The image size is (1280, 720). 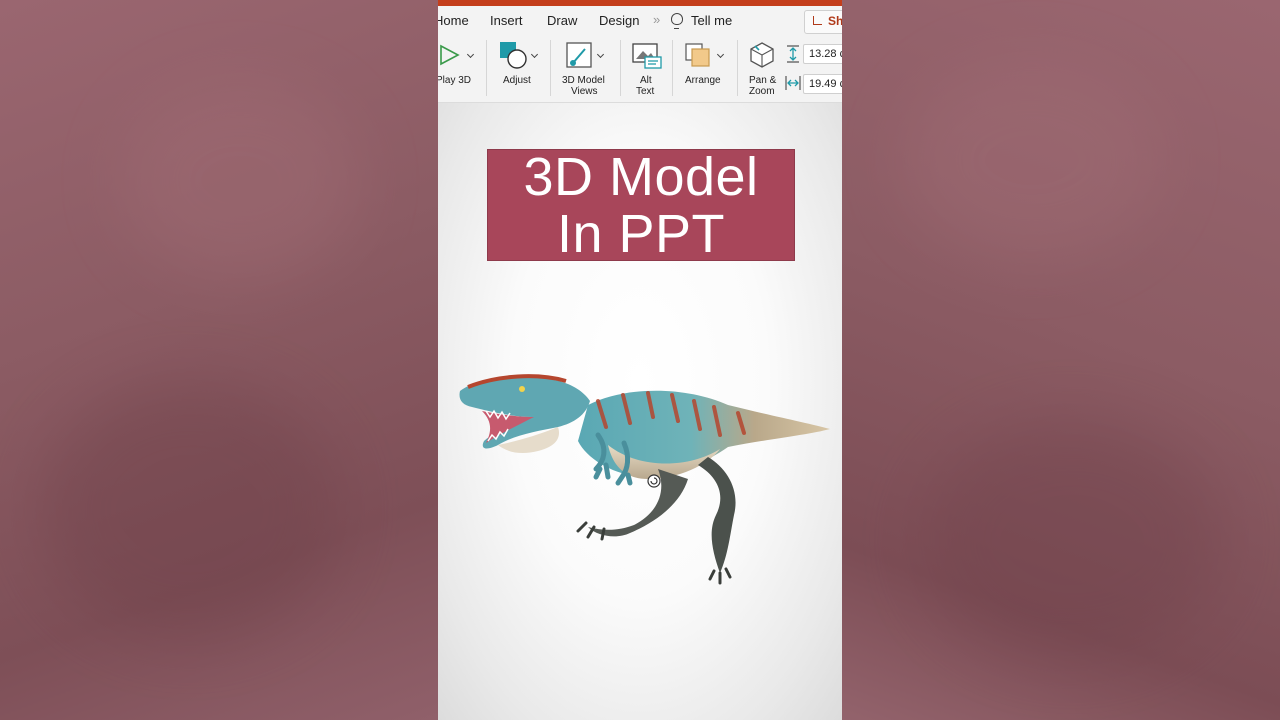 I want to click on width-field: 19.49 c, so click(x=822, y=84).